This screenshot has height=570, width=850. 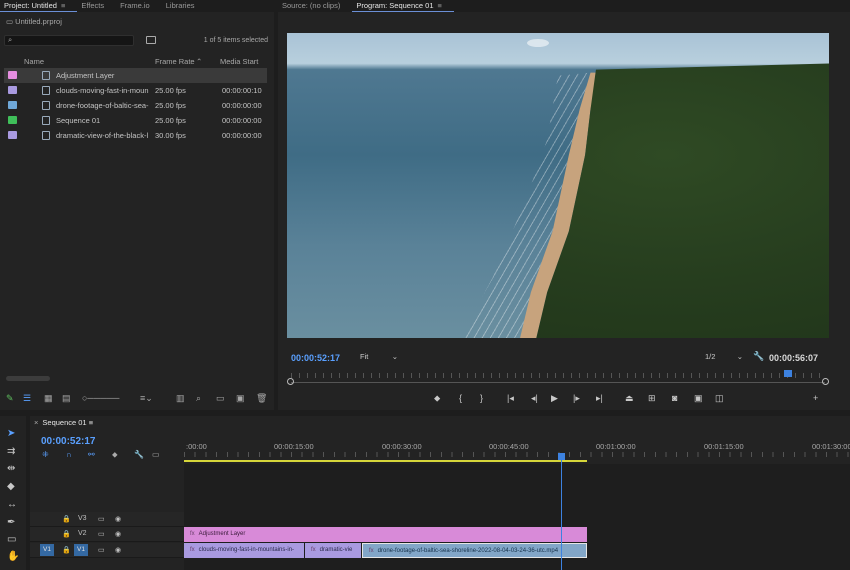 I want to click on tab-frameio: Frame.io, so click(x=139, y=6).